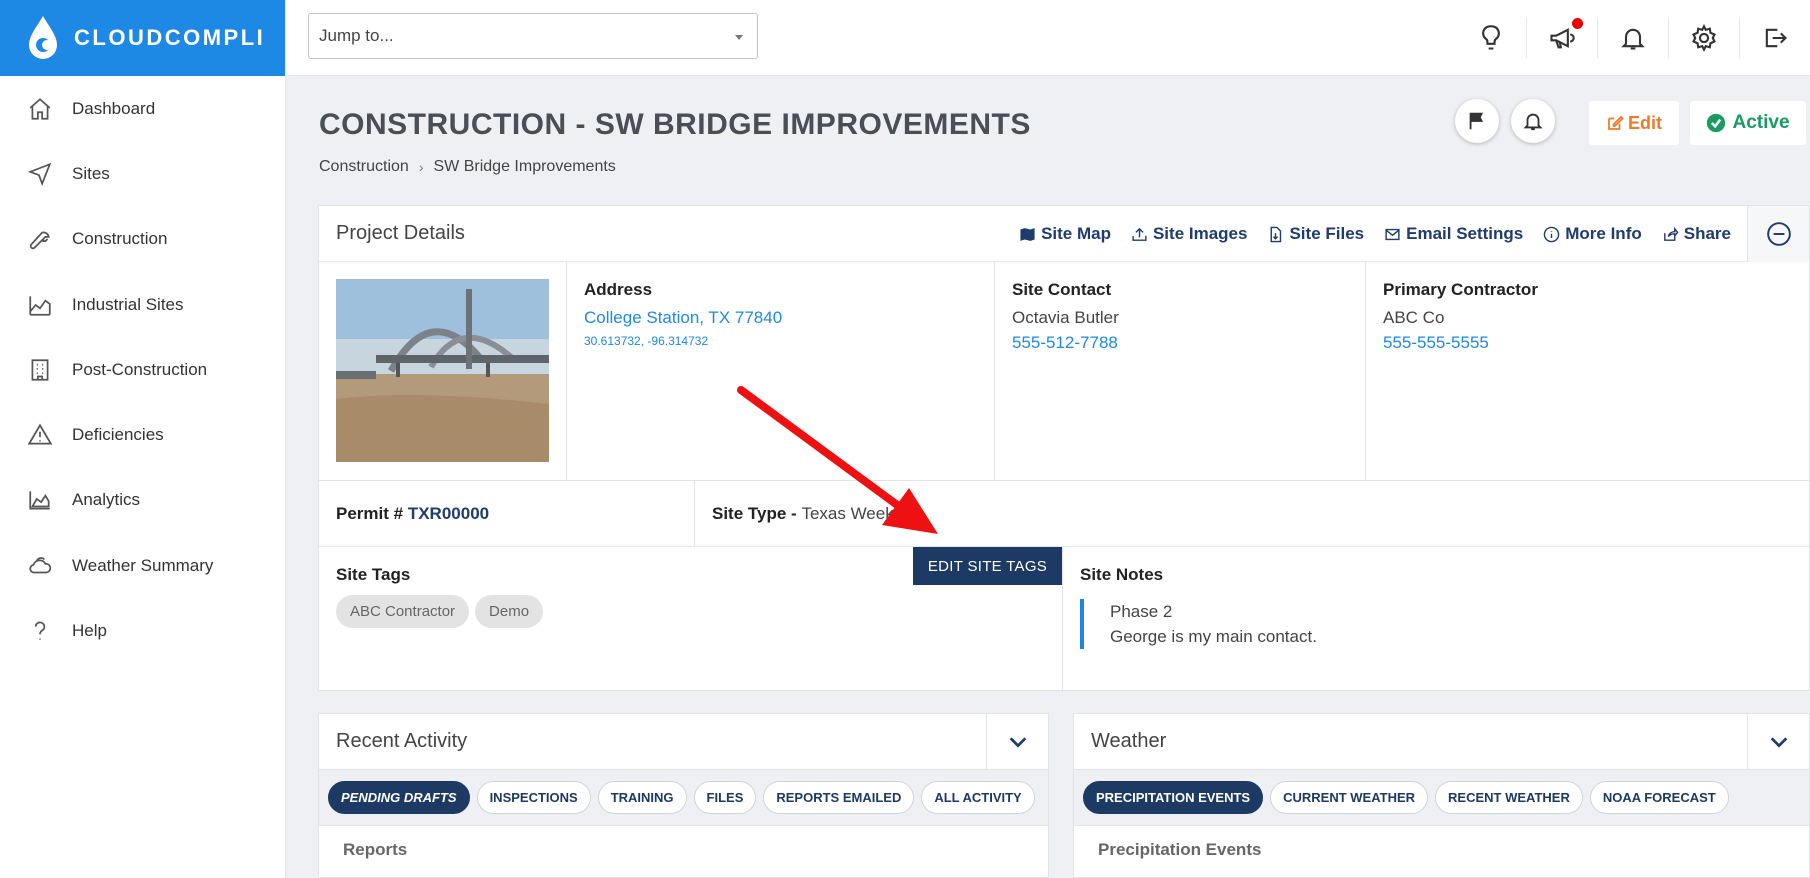  What do you see at coordinates (1696, 234) in the screenshot?
I see `share-link: Share` at bounding box center [1696, 234].